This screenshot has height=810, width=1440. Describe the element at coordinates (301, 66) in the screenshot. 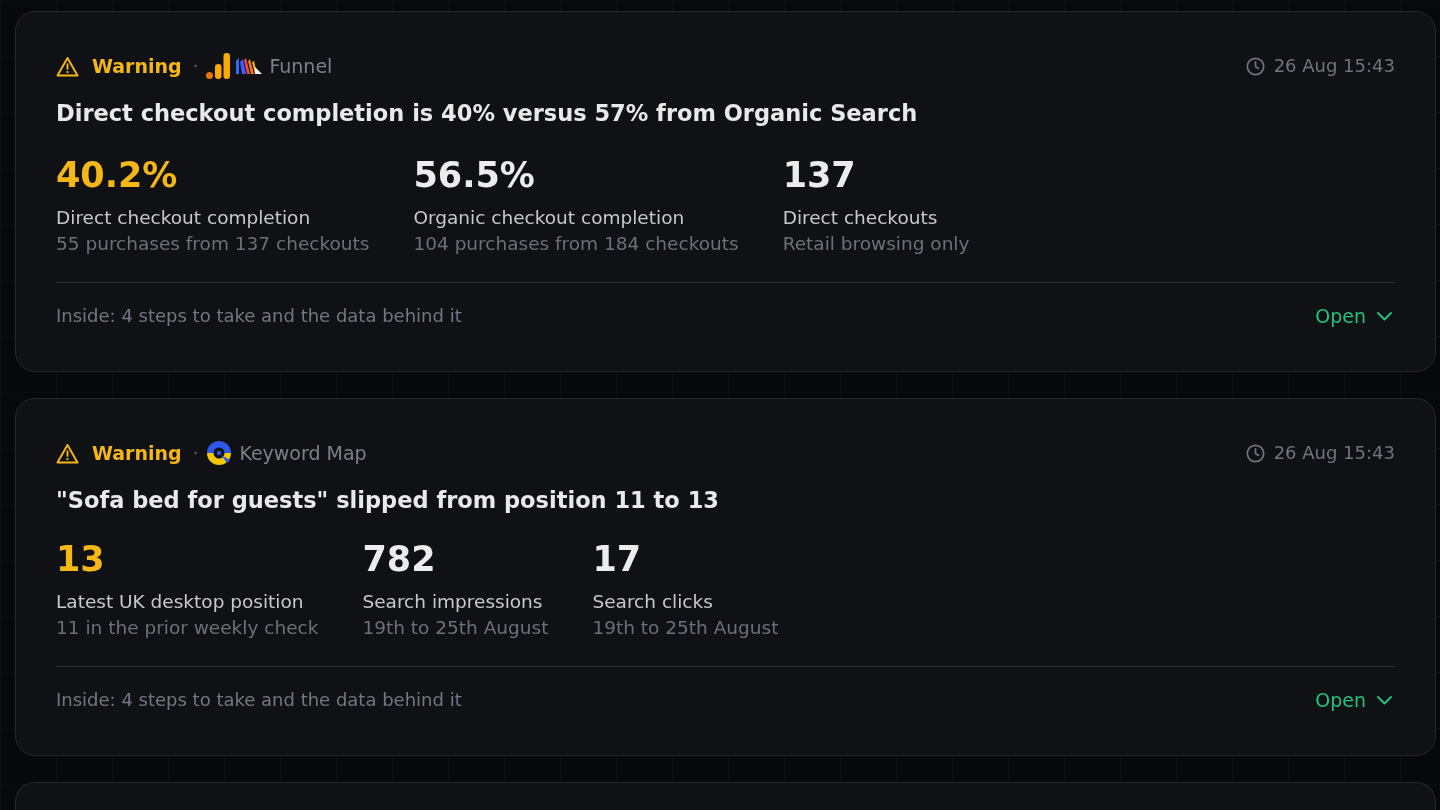

I see `source-label: Funnel` at that location.